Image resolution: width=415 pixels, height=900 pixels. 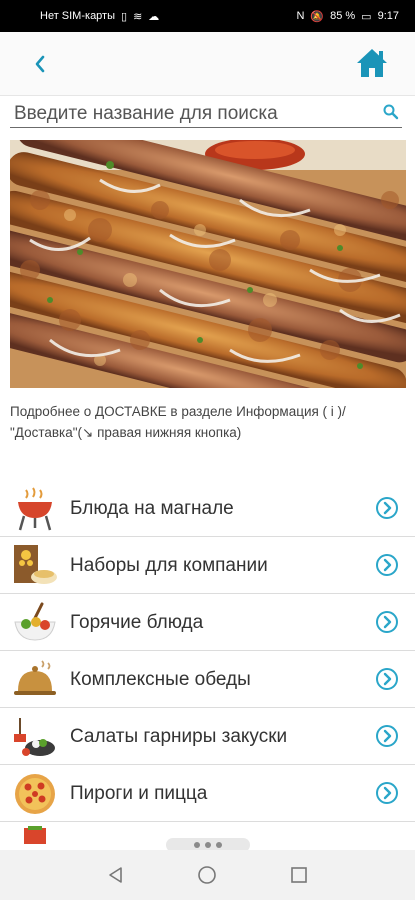 What do you see at coordinates (207, 16) in the screenshot?
I see `status-bar: Нет SIM-карты ▯ ≋ ☁ N 🔕 85 % ▭ 9:17` at bounding box center [207, 16].